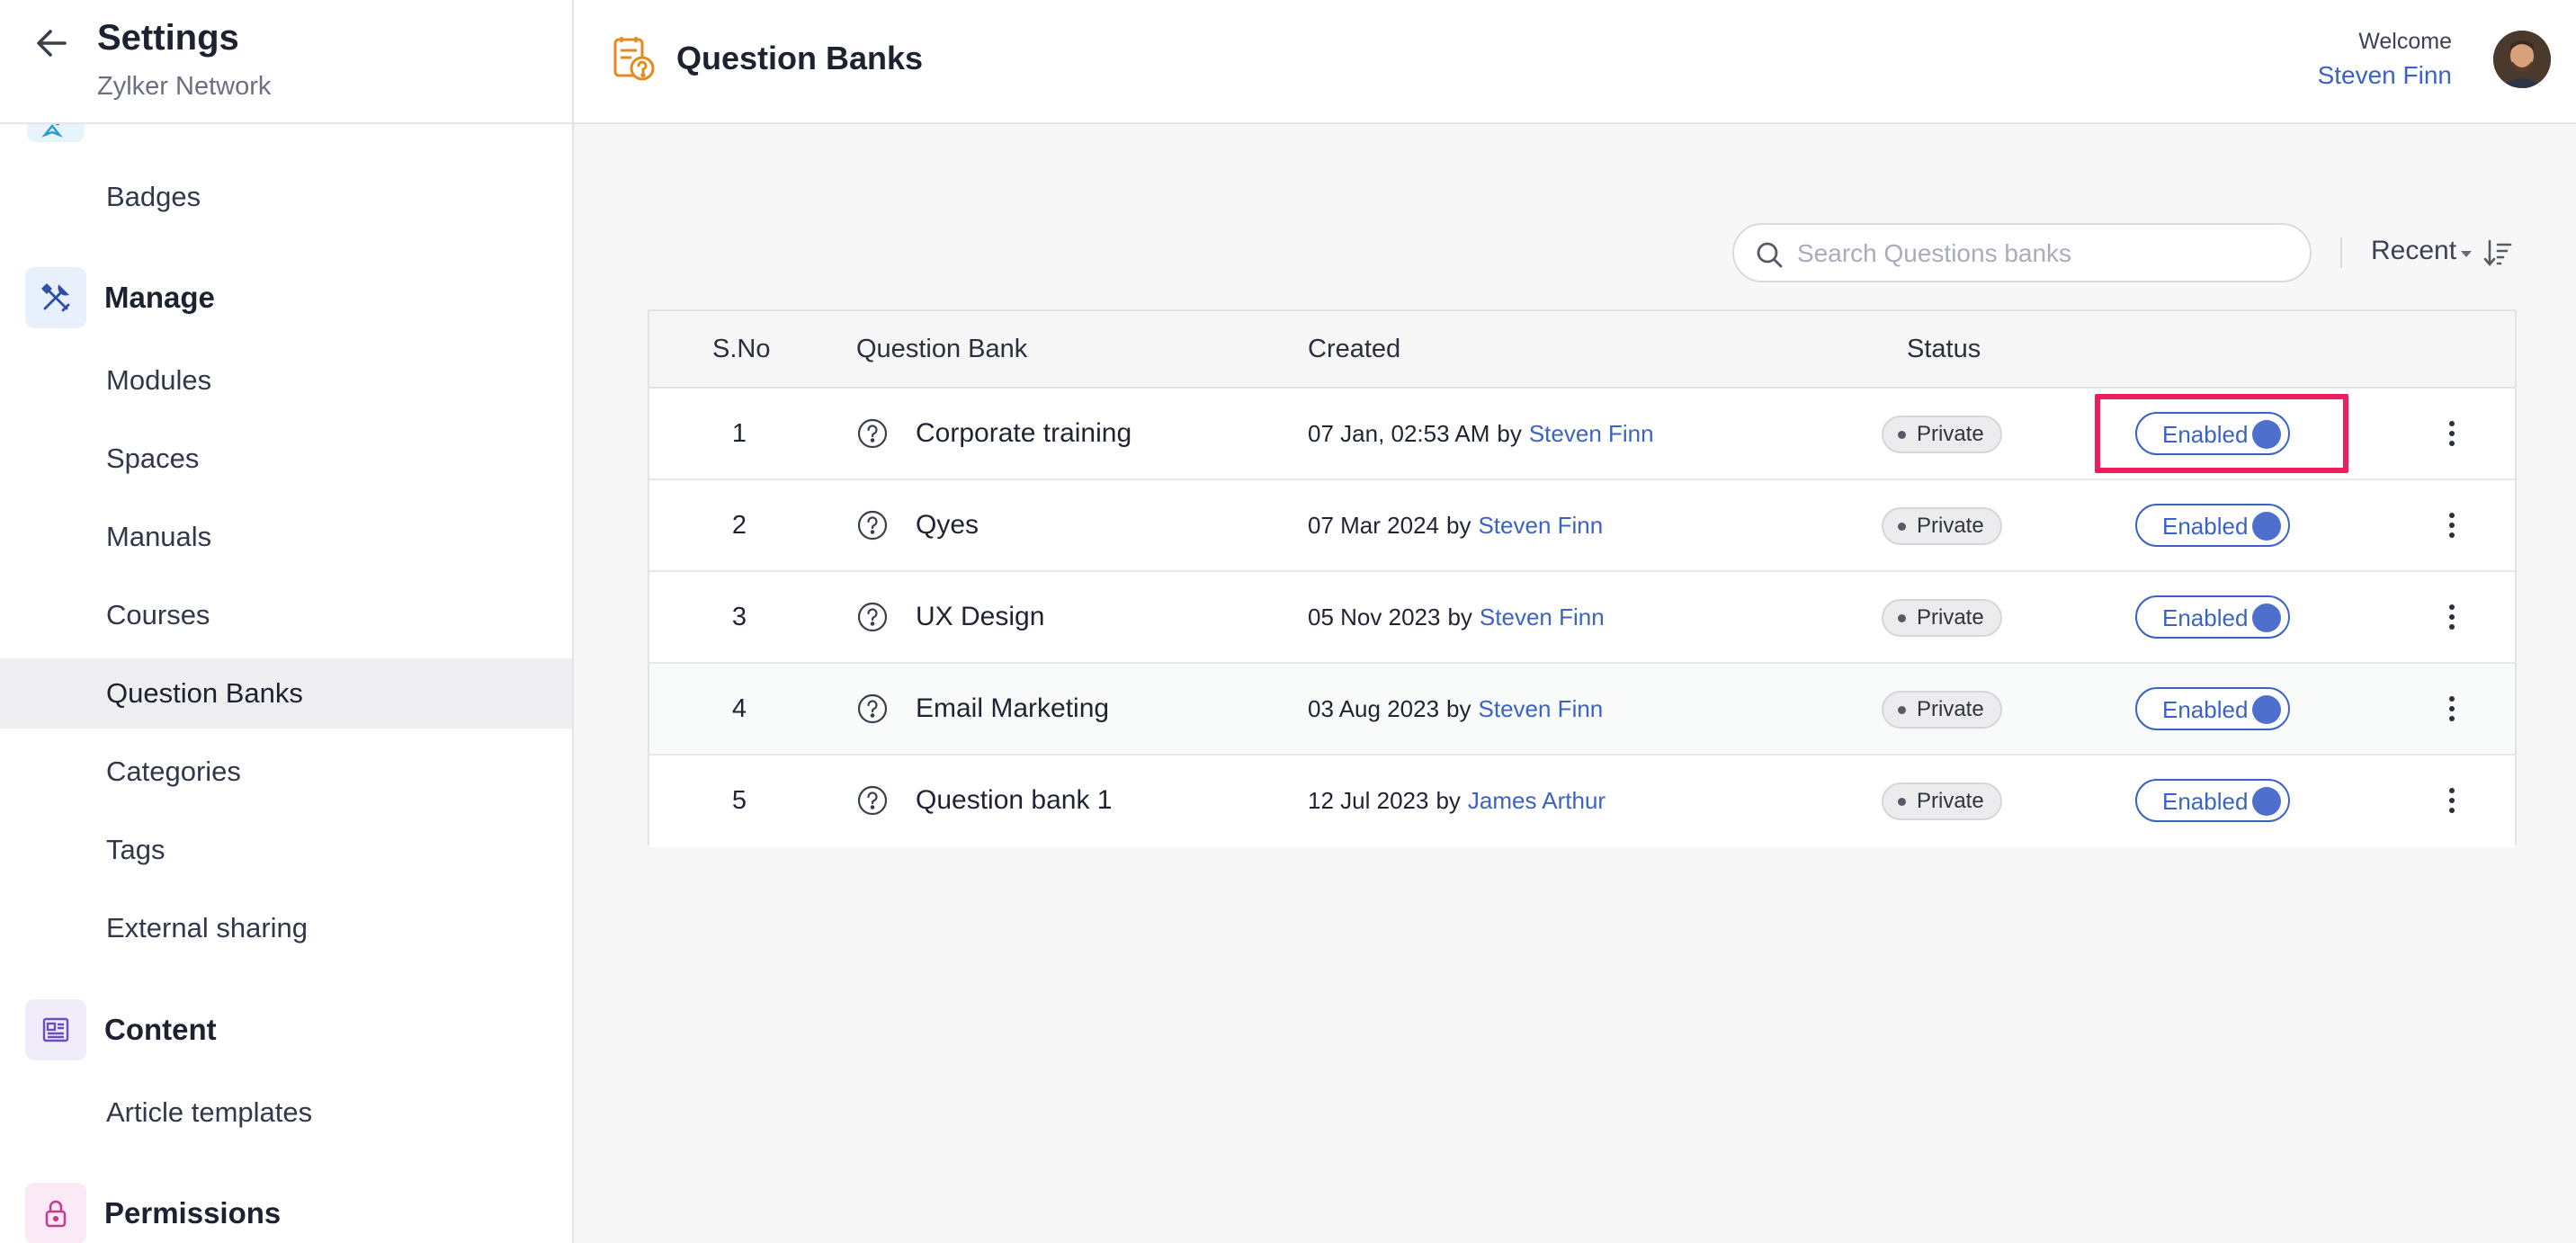 The width and height of the screenshot is (2576, 1243). I want to click on manage-group-label: Manage, so click(159, 297).